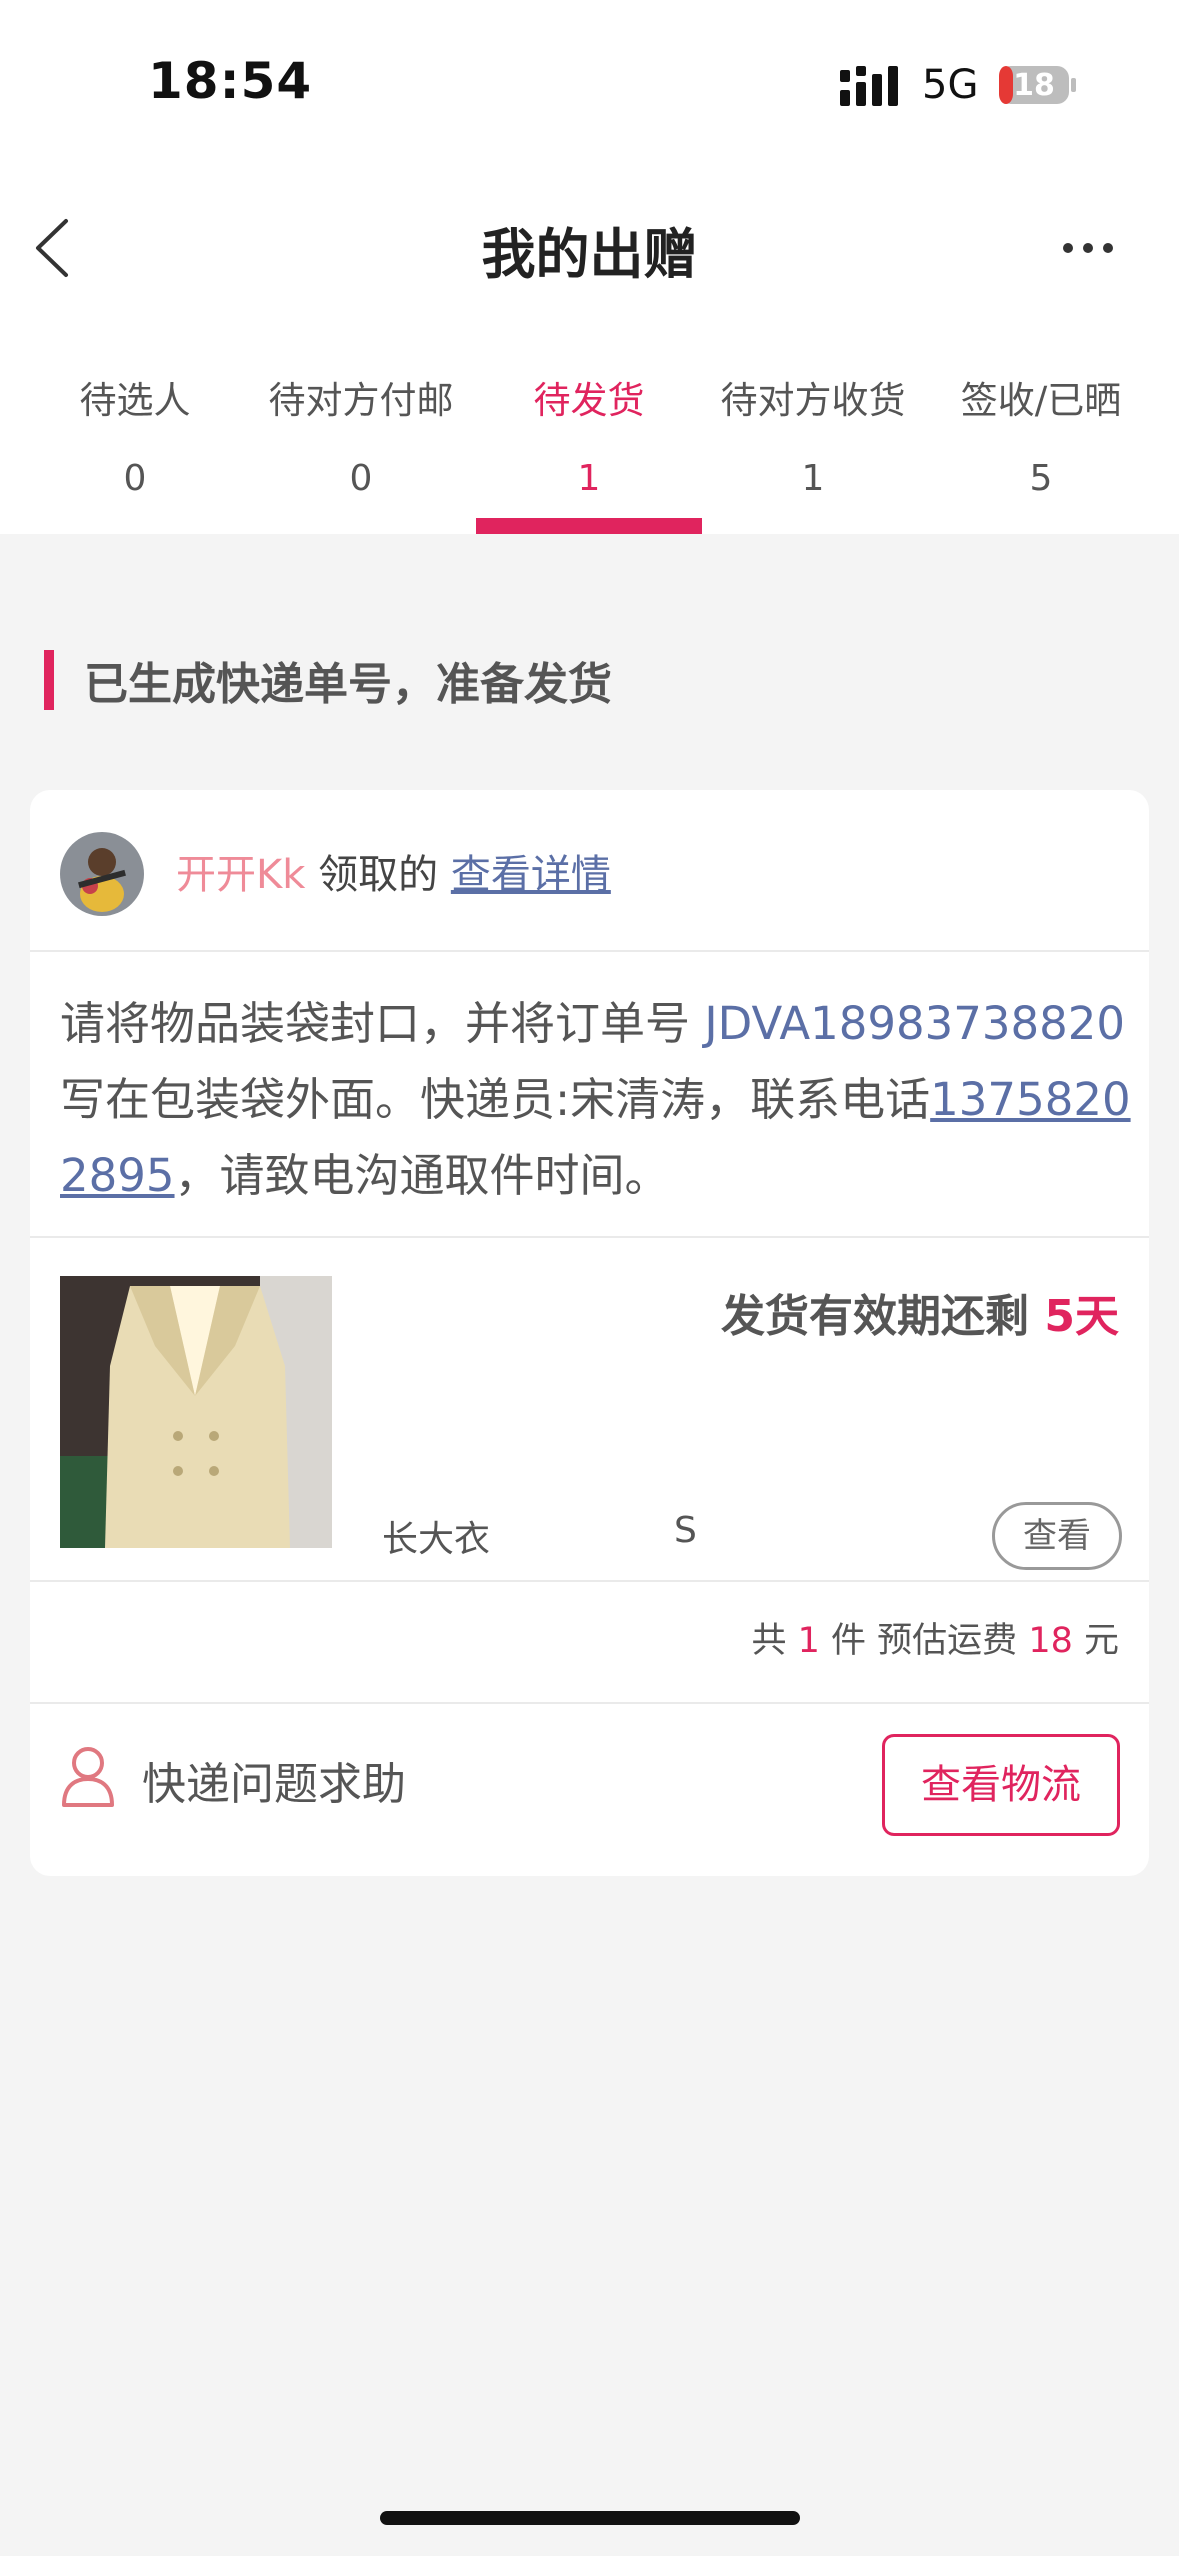 Image resolution: width=1179 pixels, height=2556 pixels. What do you see at coordinates (1081, 1316) in the screenshot?
I see `validity-days: 5天` at bounding box center [1081, 1316].